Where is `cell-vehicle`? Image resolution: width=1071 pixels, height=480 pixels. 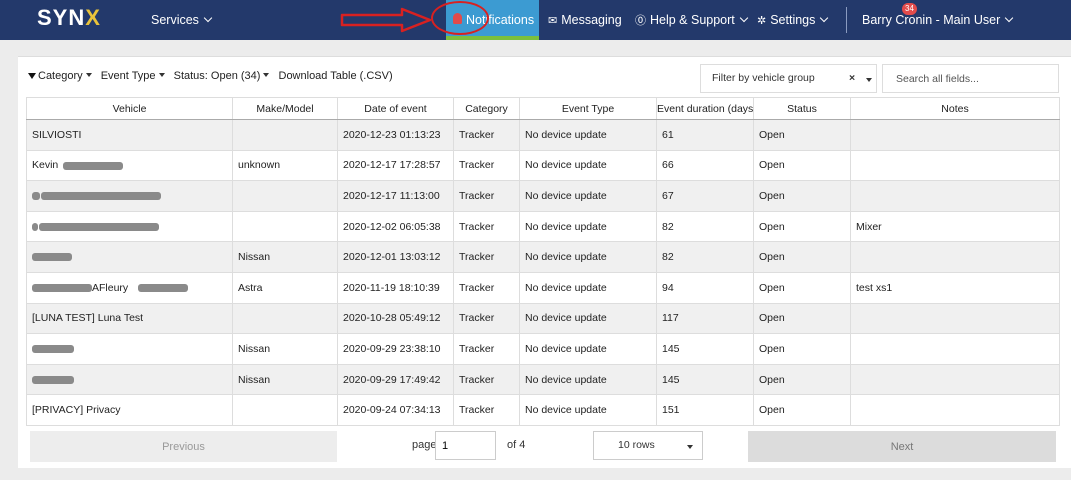
cell-vehicle is located at coordinates (129, 379).